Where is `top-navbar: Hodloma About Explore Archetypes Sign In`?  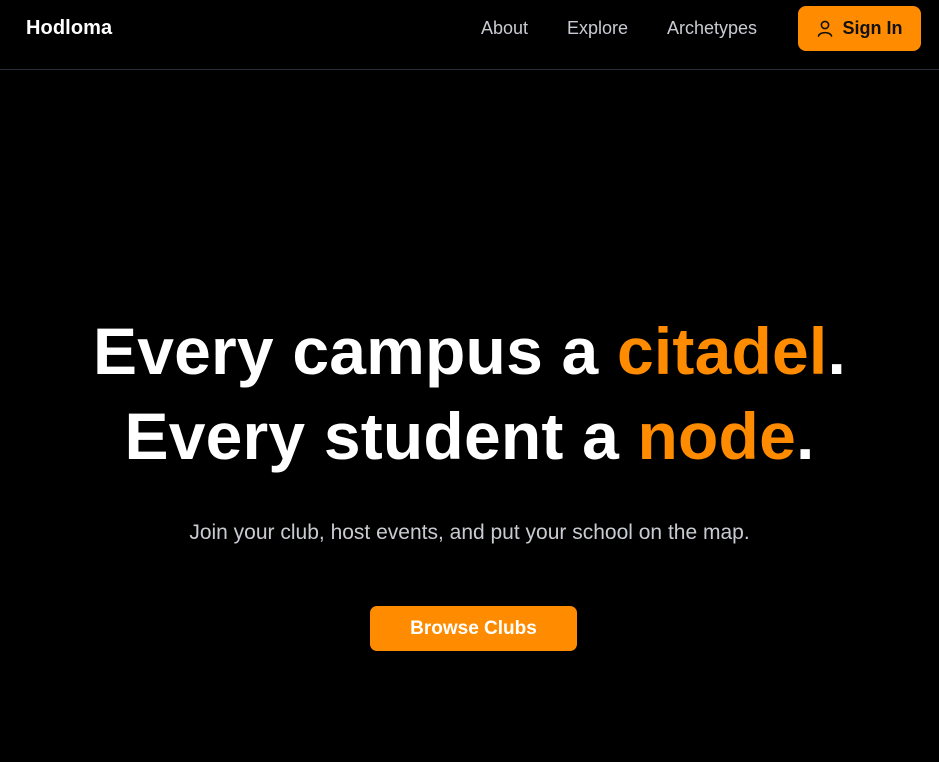 top-navbar: Hodloma About Explore Archetypes Sign In is located at coordinates (469, 35).